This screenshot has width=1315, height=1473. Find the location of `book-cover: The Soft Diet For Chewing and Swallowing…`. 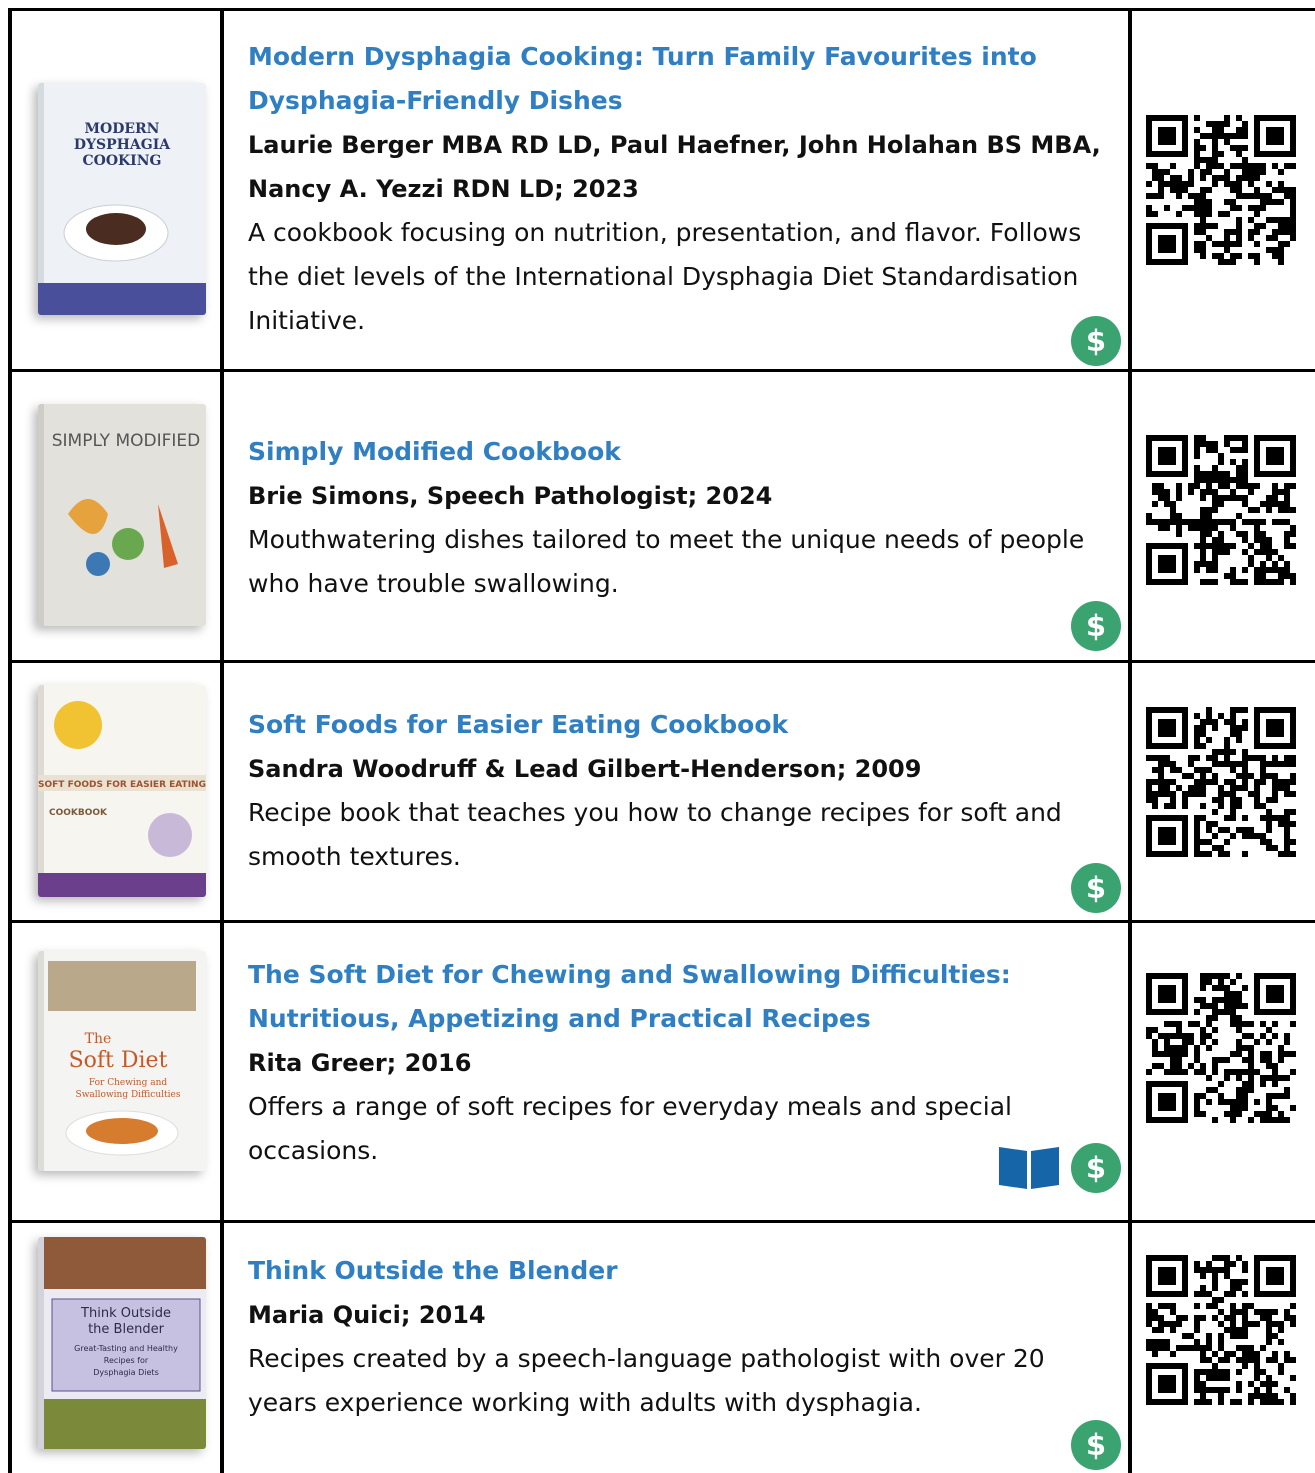

book-cover: The Soft Diet For Chewing and Swallowing… is located at coordinates (122, 1061).